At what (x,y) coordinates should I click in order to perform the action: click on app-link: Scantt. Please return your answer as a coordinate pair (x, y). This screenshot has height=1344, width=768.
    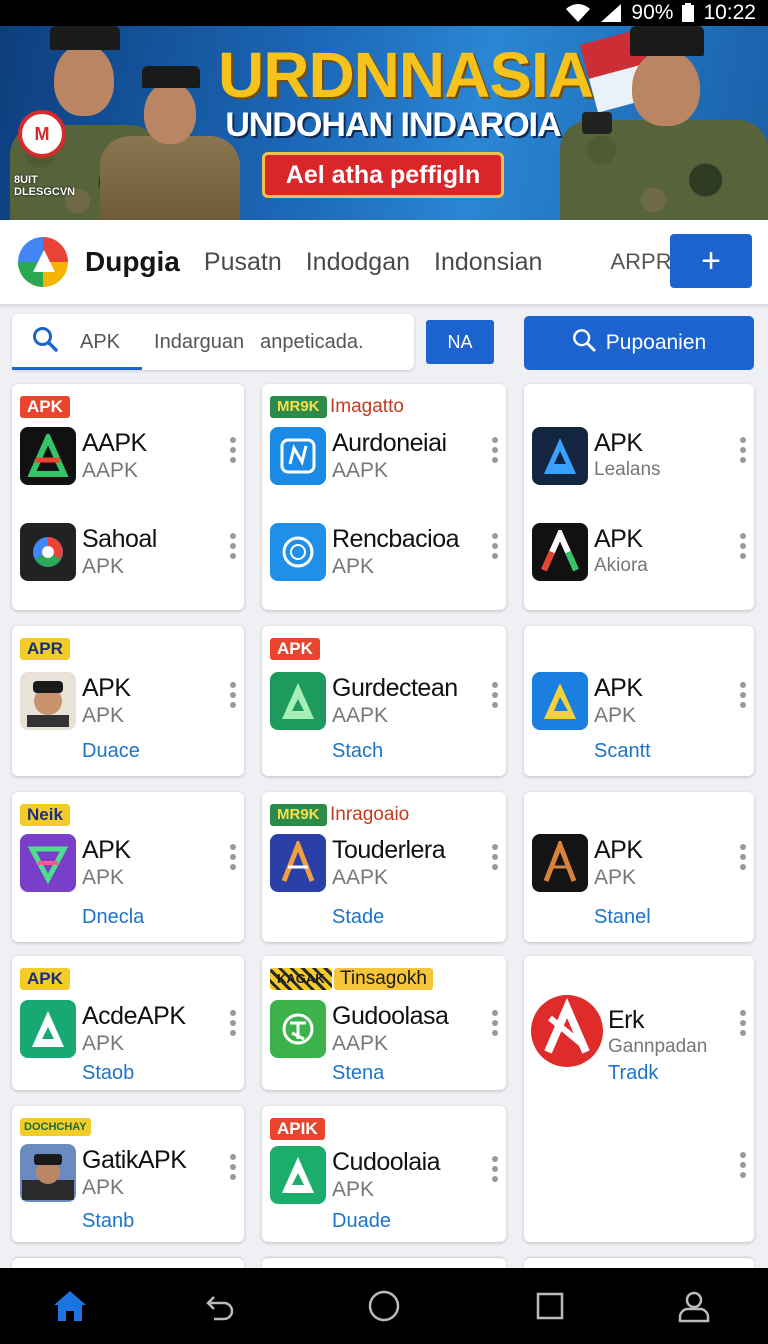
    Looking at the image, I should click on (622, 751).